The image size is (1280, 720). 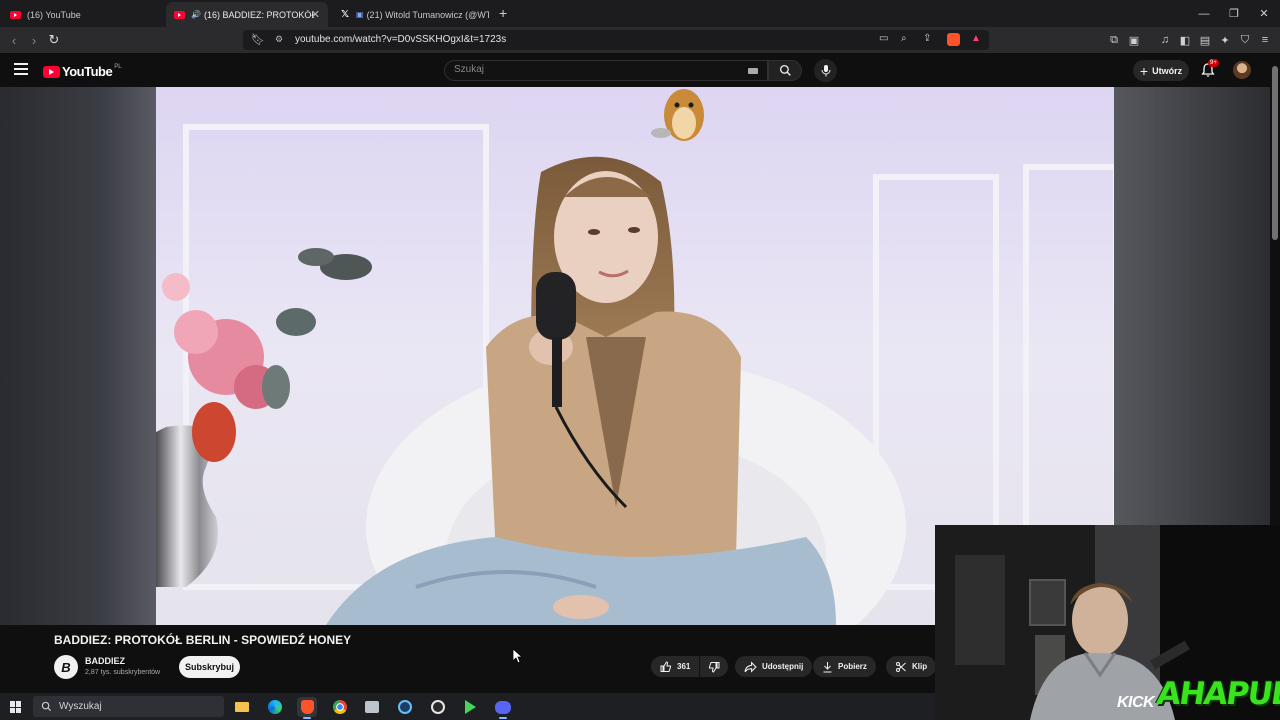 What do you see at coordinates (684, 666) in the screenshot?
I see `like-count: 361` at bounding box center [684, 666].